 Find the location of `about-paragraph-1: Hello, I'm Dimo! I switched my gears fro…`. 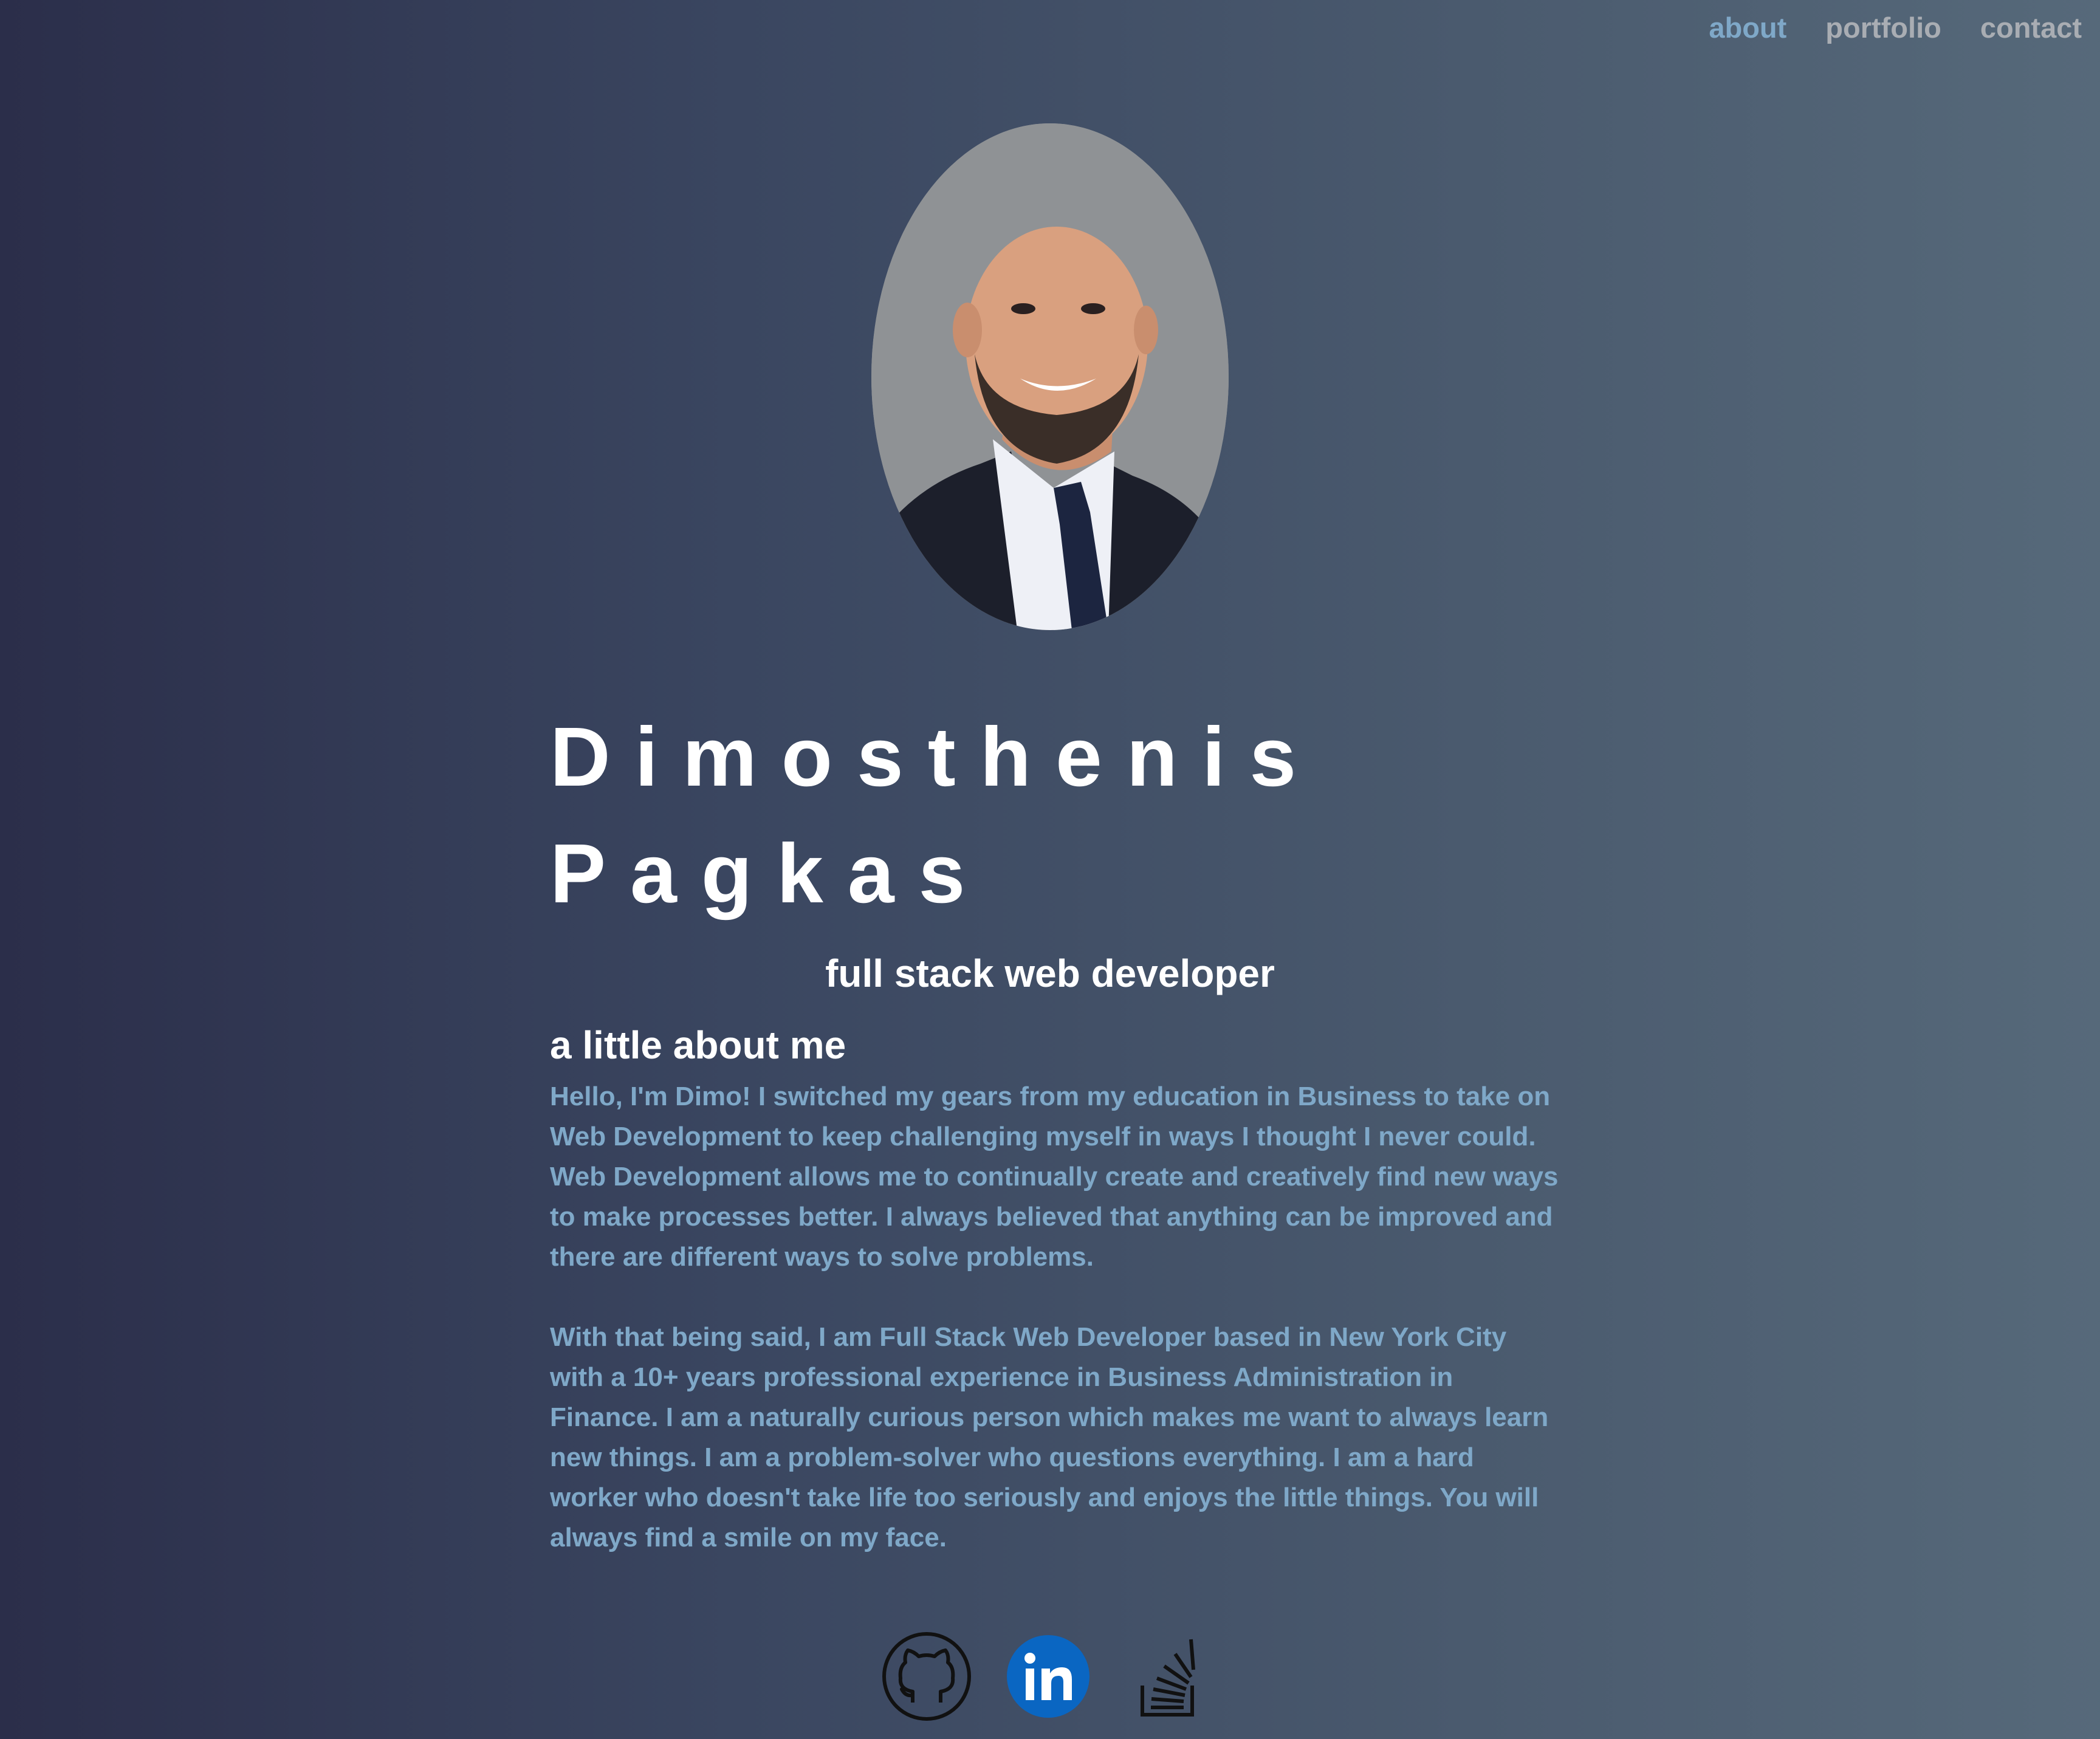

about-paragraph-1: Hello, I'm Dimo! I switched my gears fro… is located at coordinates (1054, 1177).